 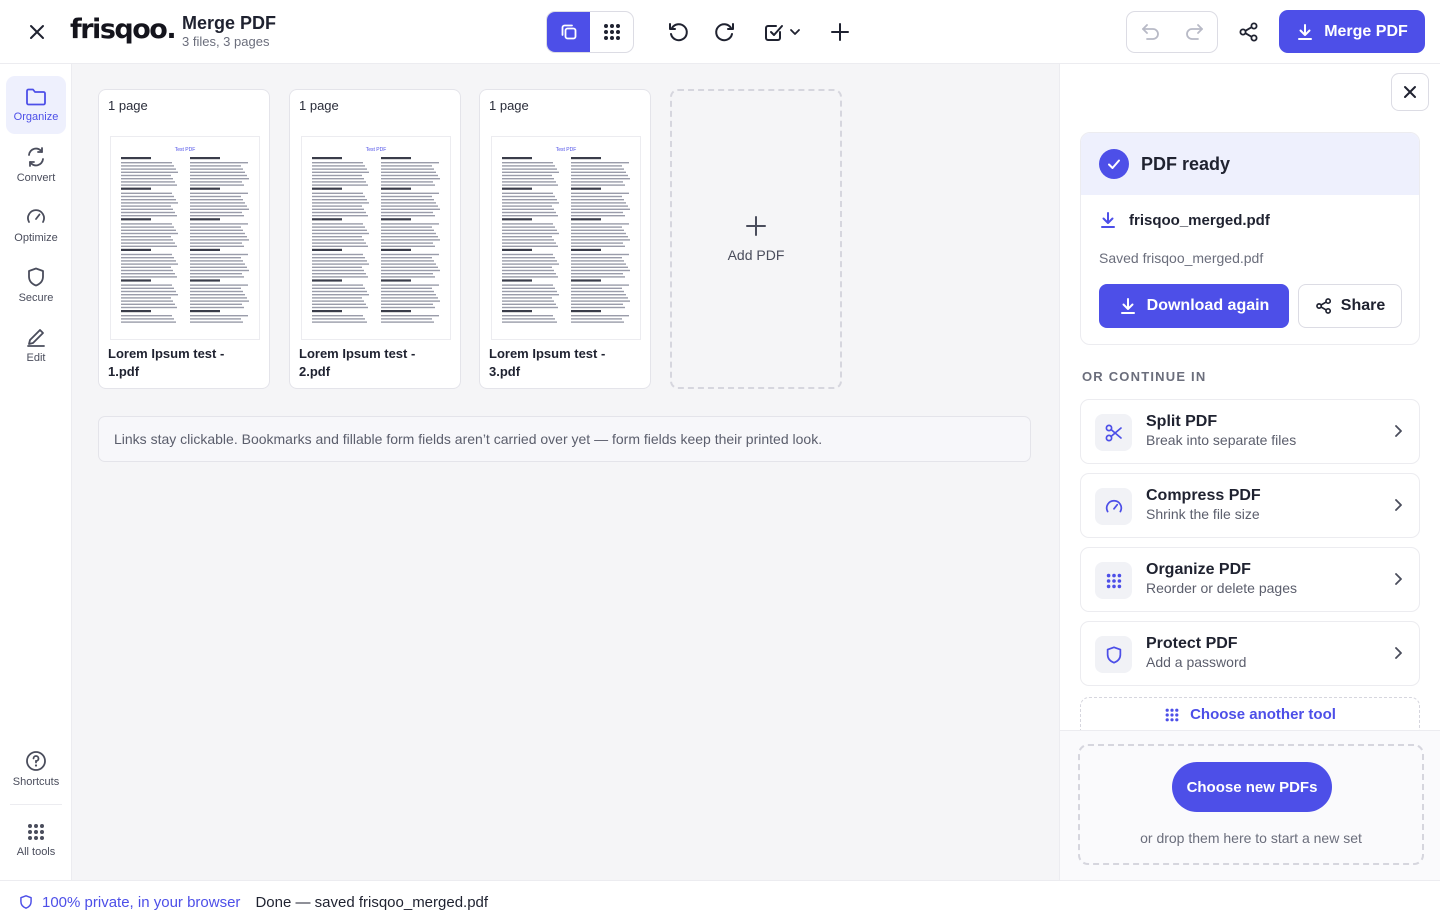 I want to click on close-icon, so click(x=37, y=32).